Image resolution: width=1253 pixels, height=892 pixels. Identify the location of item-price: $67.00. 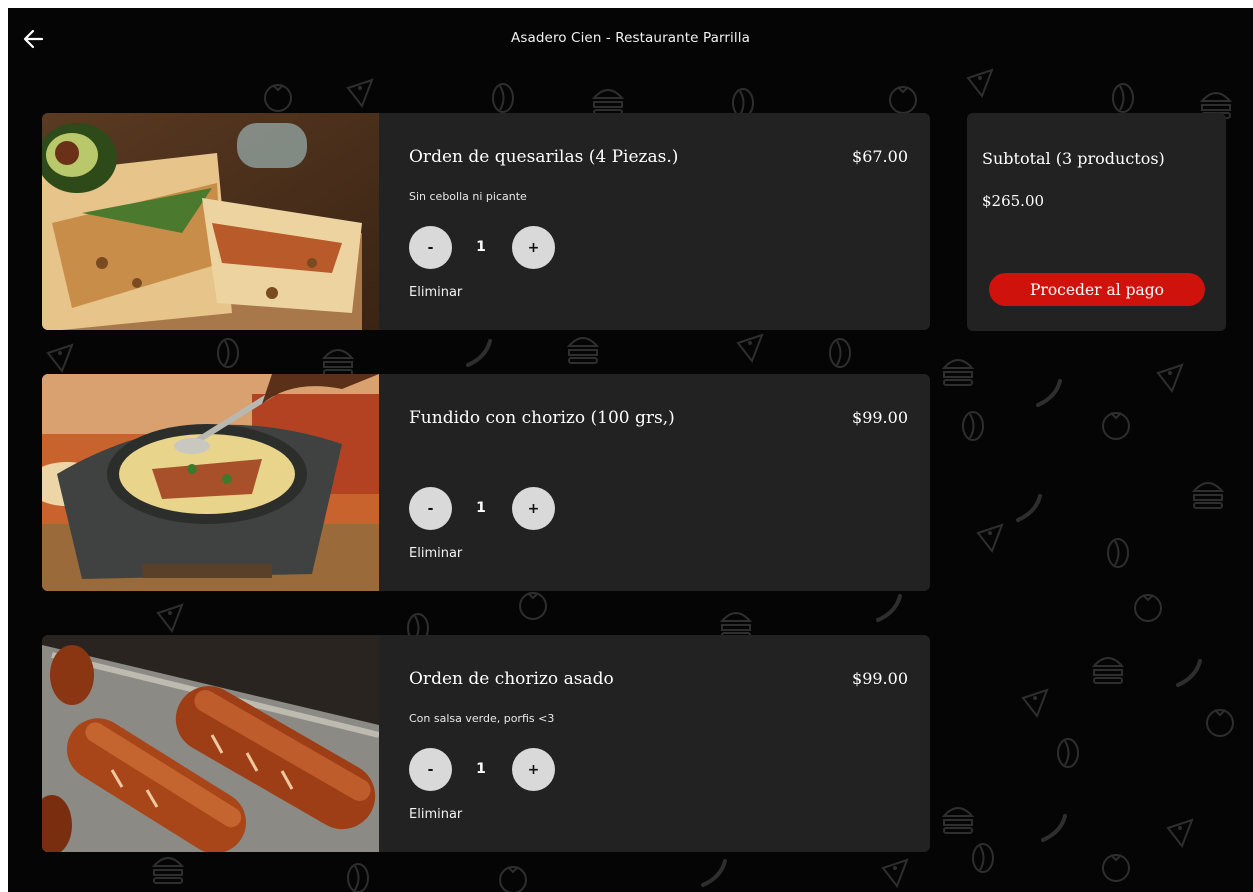
(880, 156).